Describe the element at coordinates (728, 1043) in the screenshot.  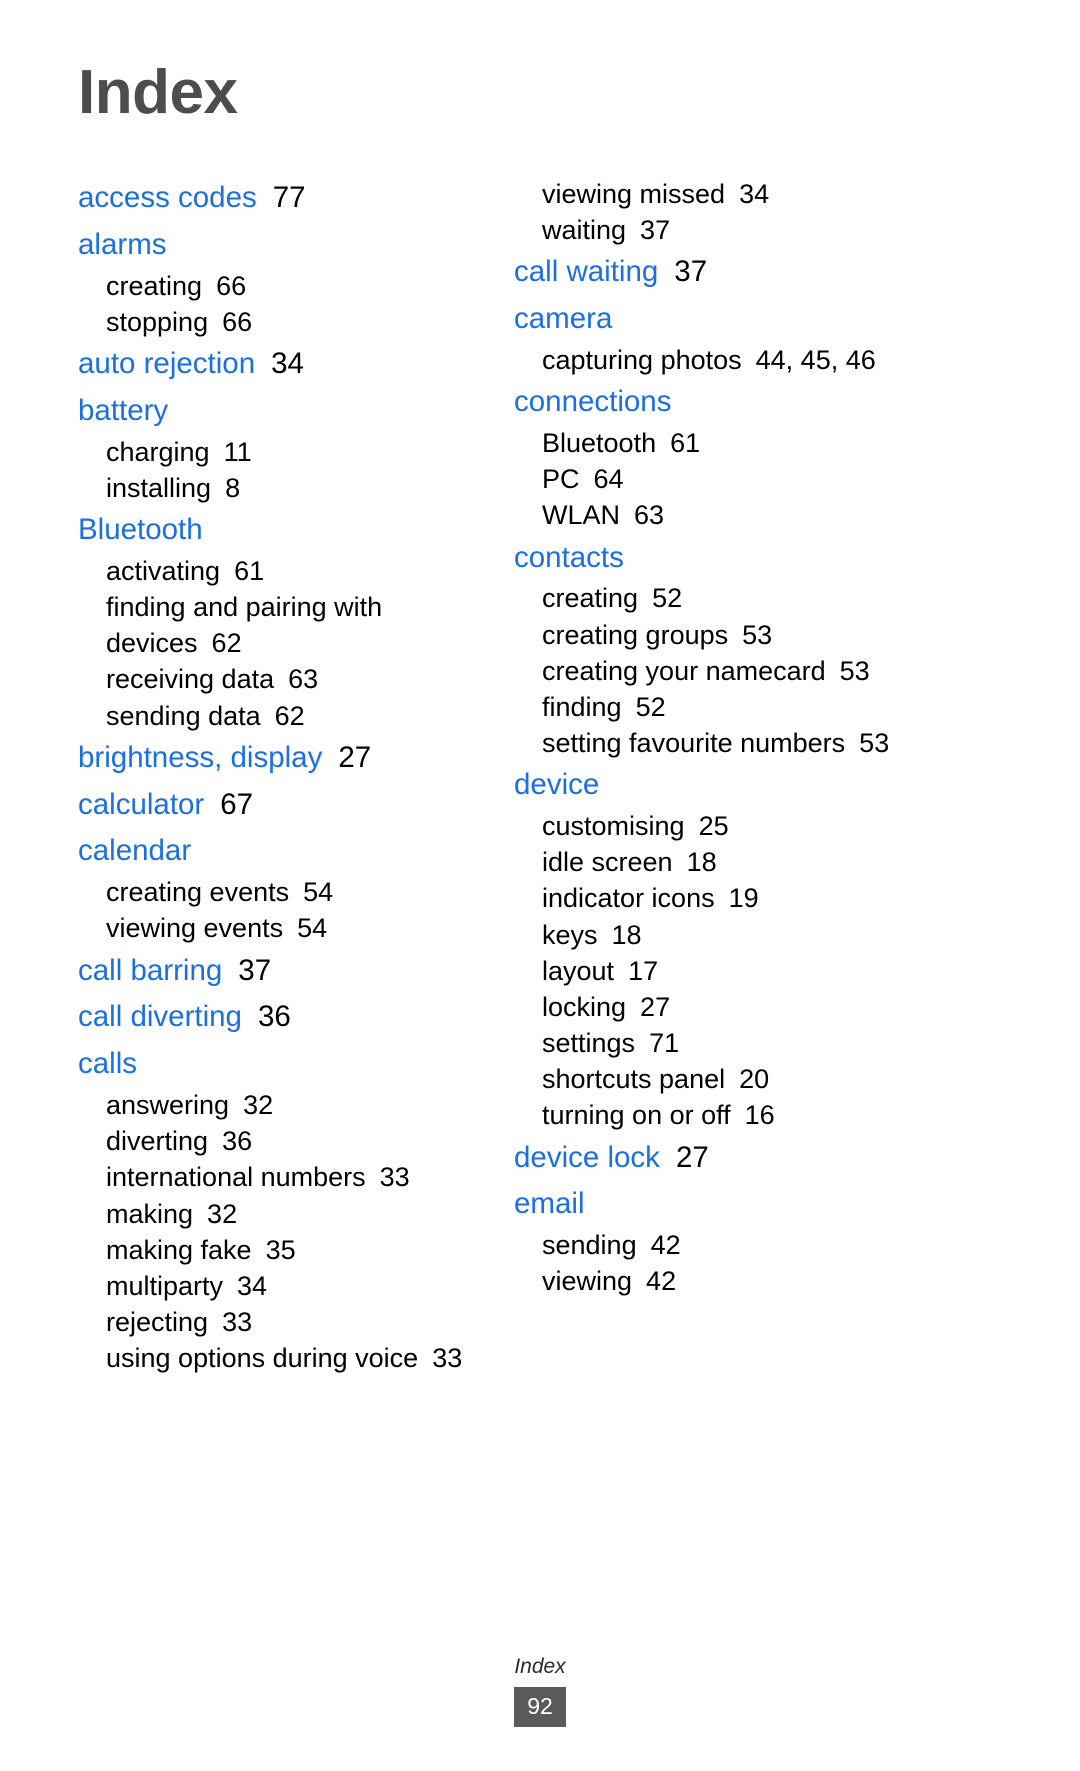
I see `index-subentry: settings 71` at that location.